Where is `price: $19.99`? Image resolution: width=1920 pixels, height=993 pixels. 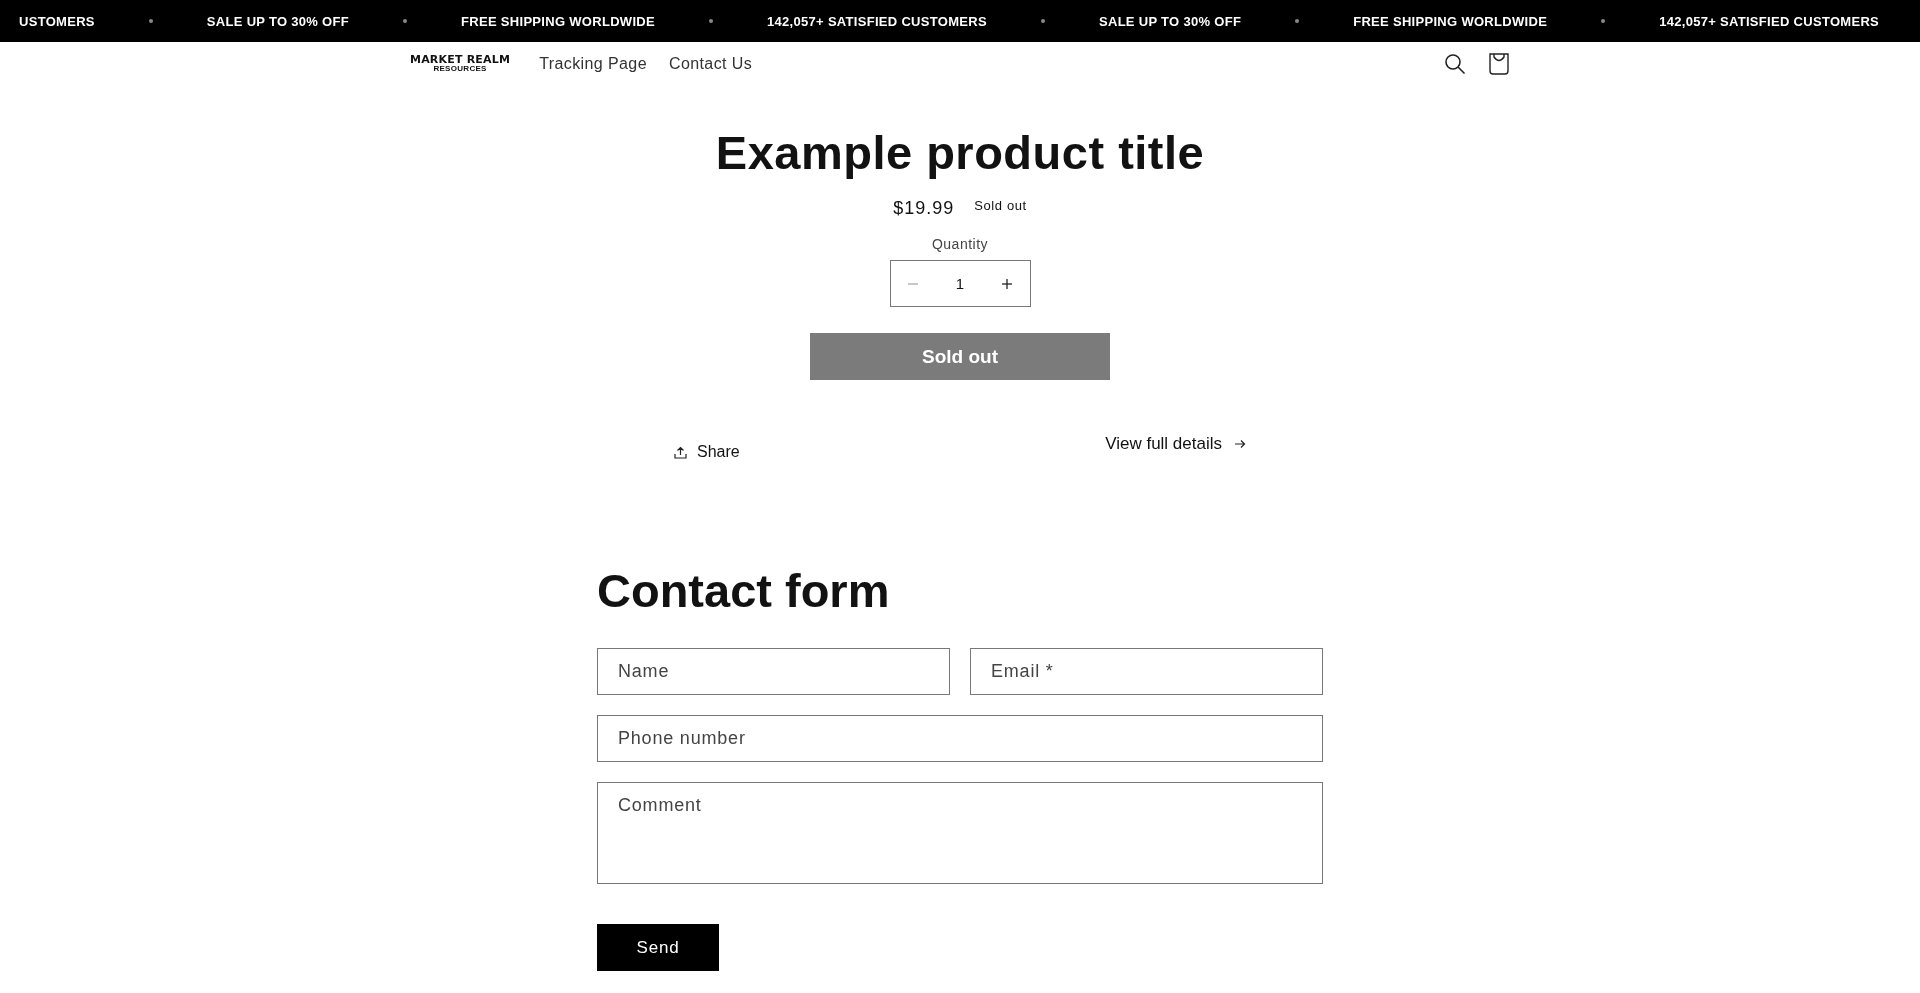
price: $19.99 is located at coordinates (924, 208).